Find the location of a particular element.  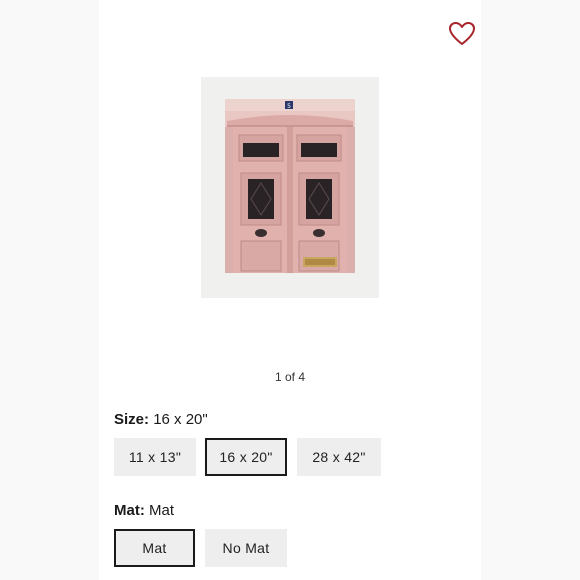

mat-option-mat: Mat is located at coordinates (154, 548).